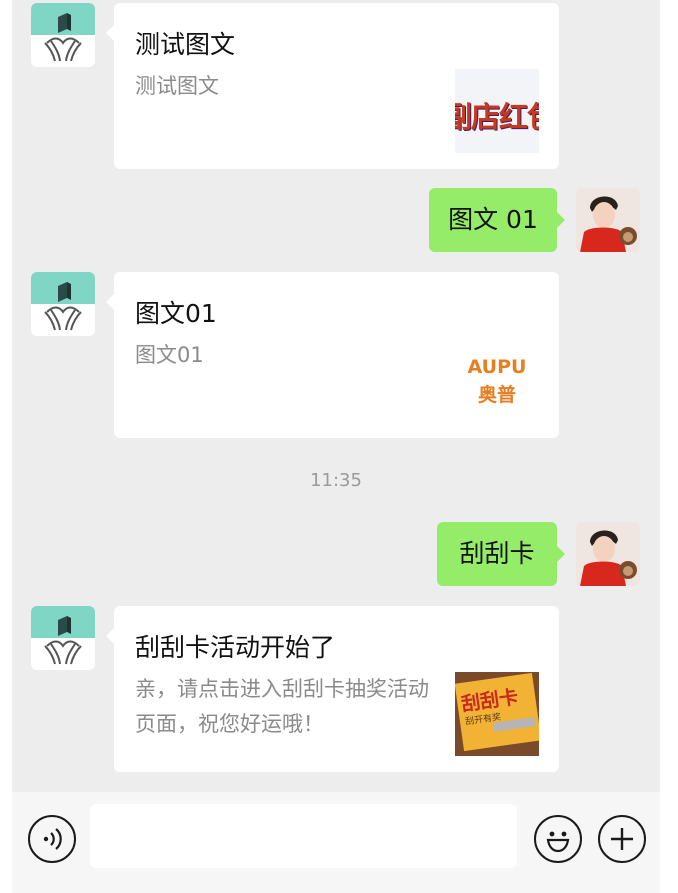 This screenshot has width=678, height=893. I want to click on plus-icon, so click(622, 839).